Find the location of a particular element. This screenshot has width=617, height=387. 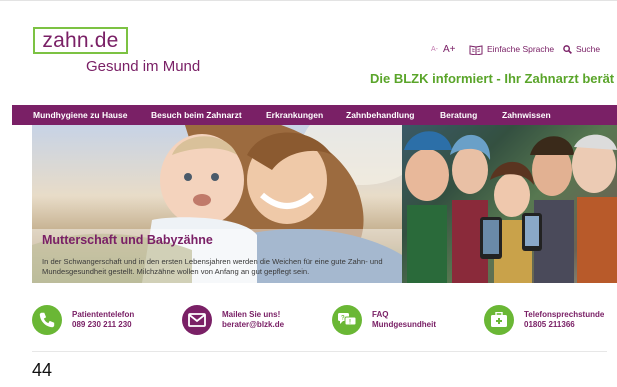

contact-faq-label: FAQ Mundgesundheit is located at coordinates (404, 320).